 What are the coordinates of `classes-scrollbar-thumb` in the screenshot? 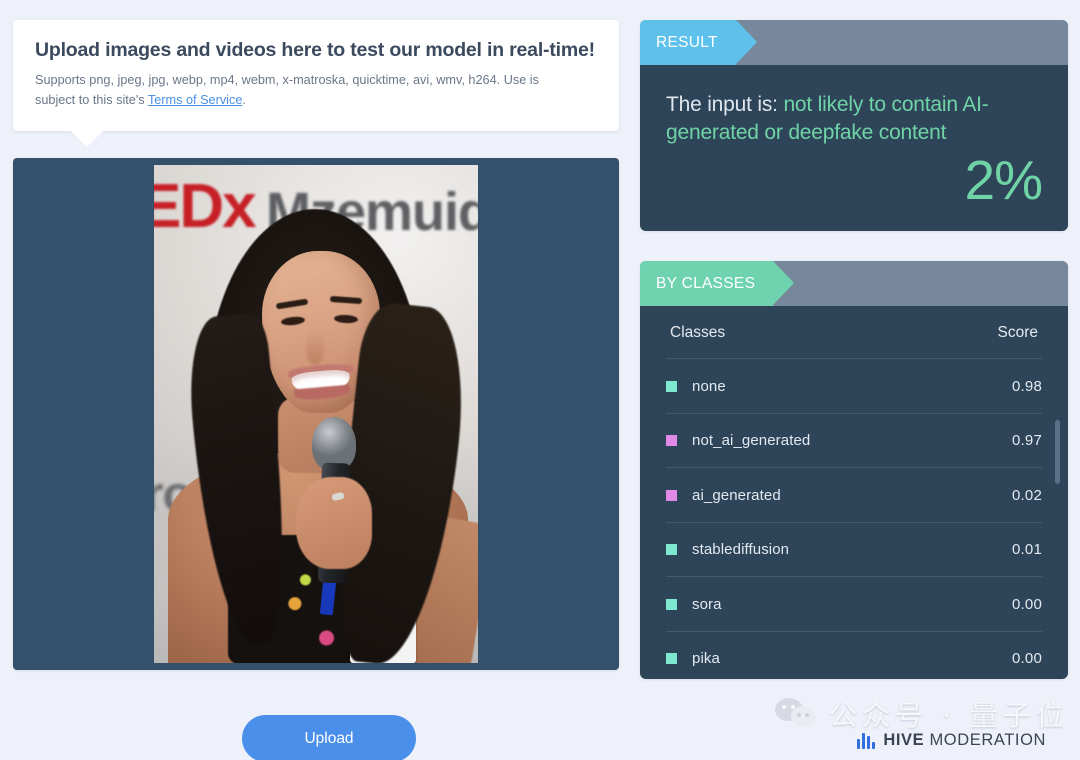 It's located at (1057, 452).